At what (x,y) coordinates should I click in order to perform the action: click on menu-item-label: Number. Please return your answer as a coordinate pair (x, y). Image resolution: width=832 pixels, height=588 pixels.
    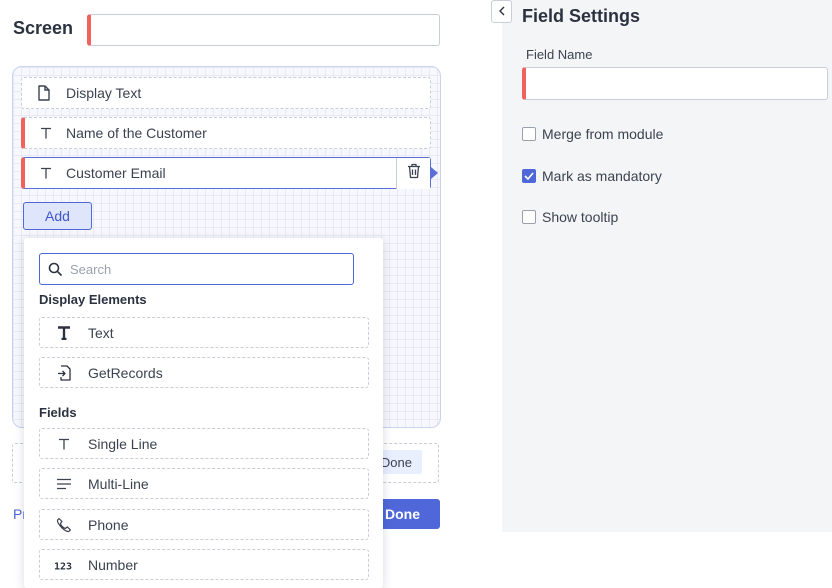
    Looking at the image, I should click on (113, 564).